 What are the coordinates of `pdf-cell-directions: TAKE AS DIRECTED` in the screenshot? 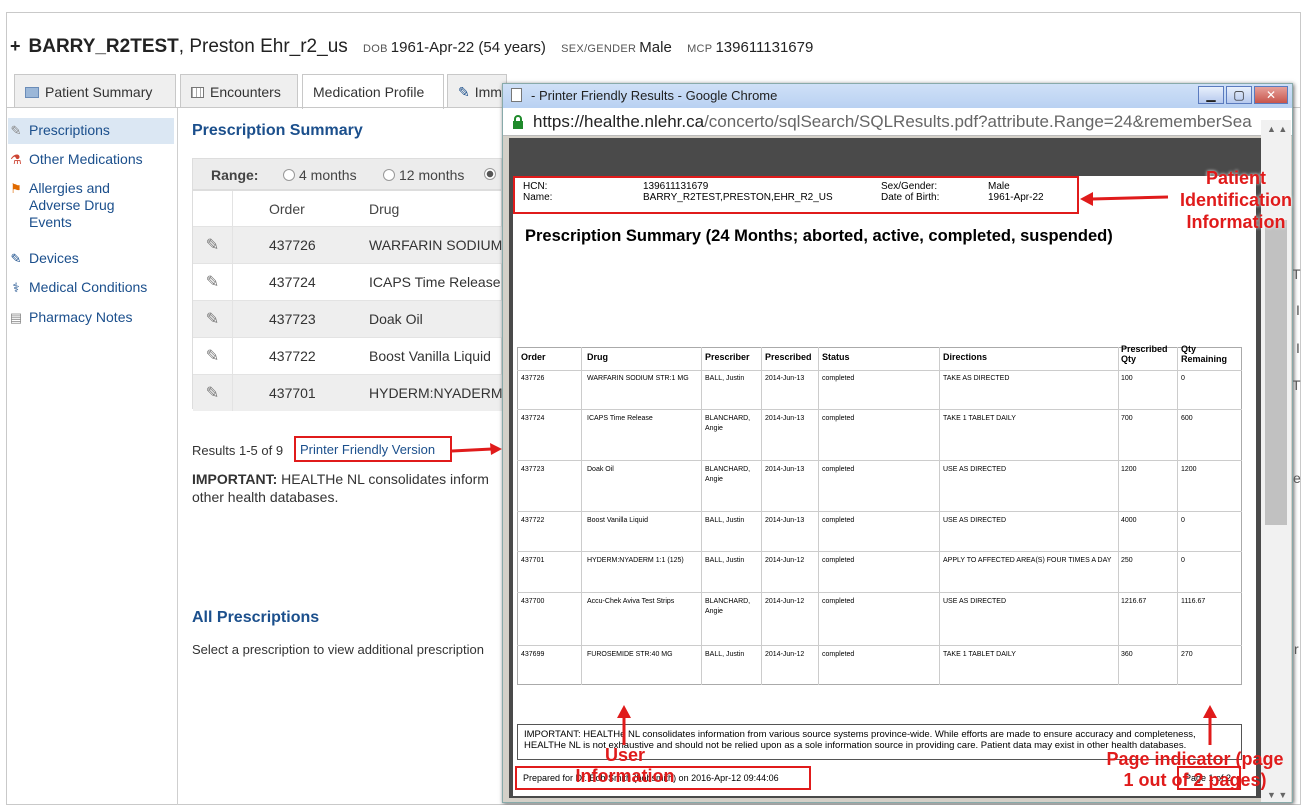 It's located at (976, 378).